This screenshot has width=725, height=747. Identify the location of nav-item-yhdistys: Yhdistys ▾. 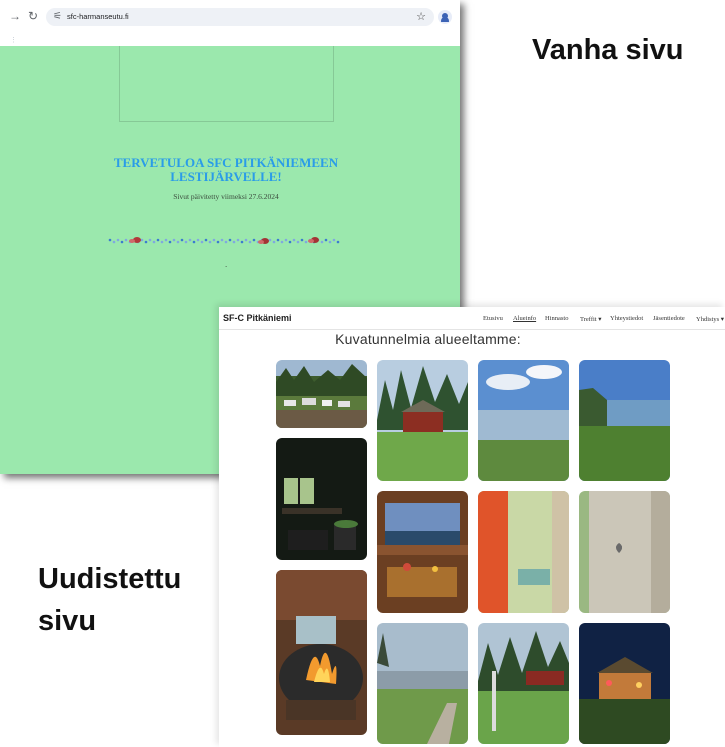
(710, 319).